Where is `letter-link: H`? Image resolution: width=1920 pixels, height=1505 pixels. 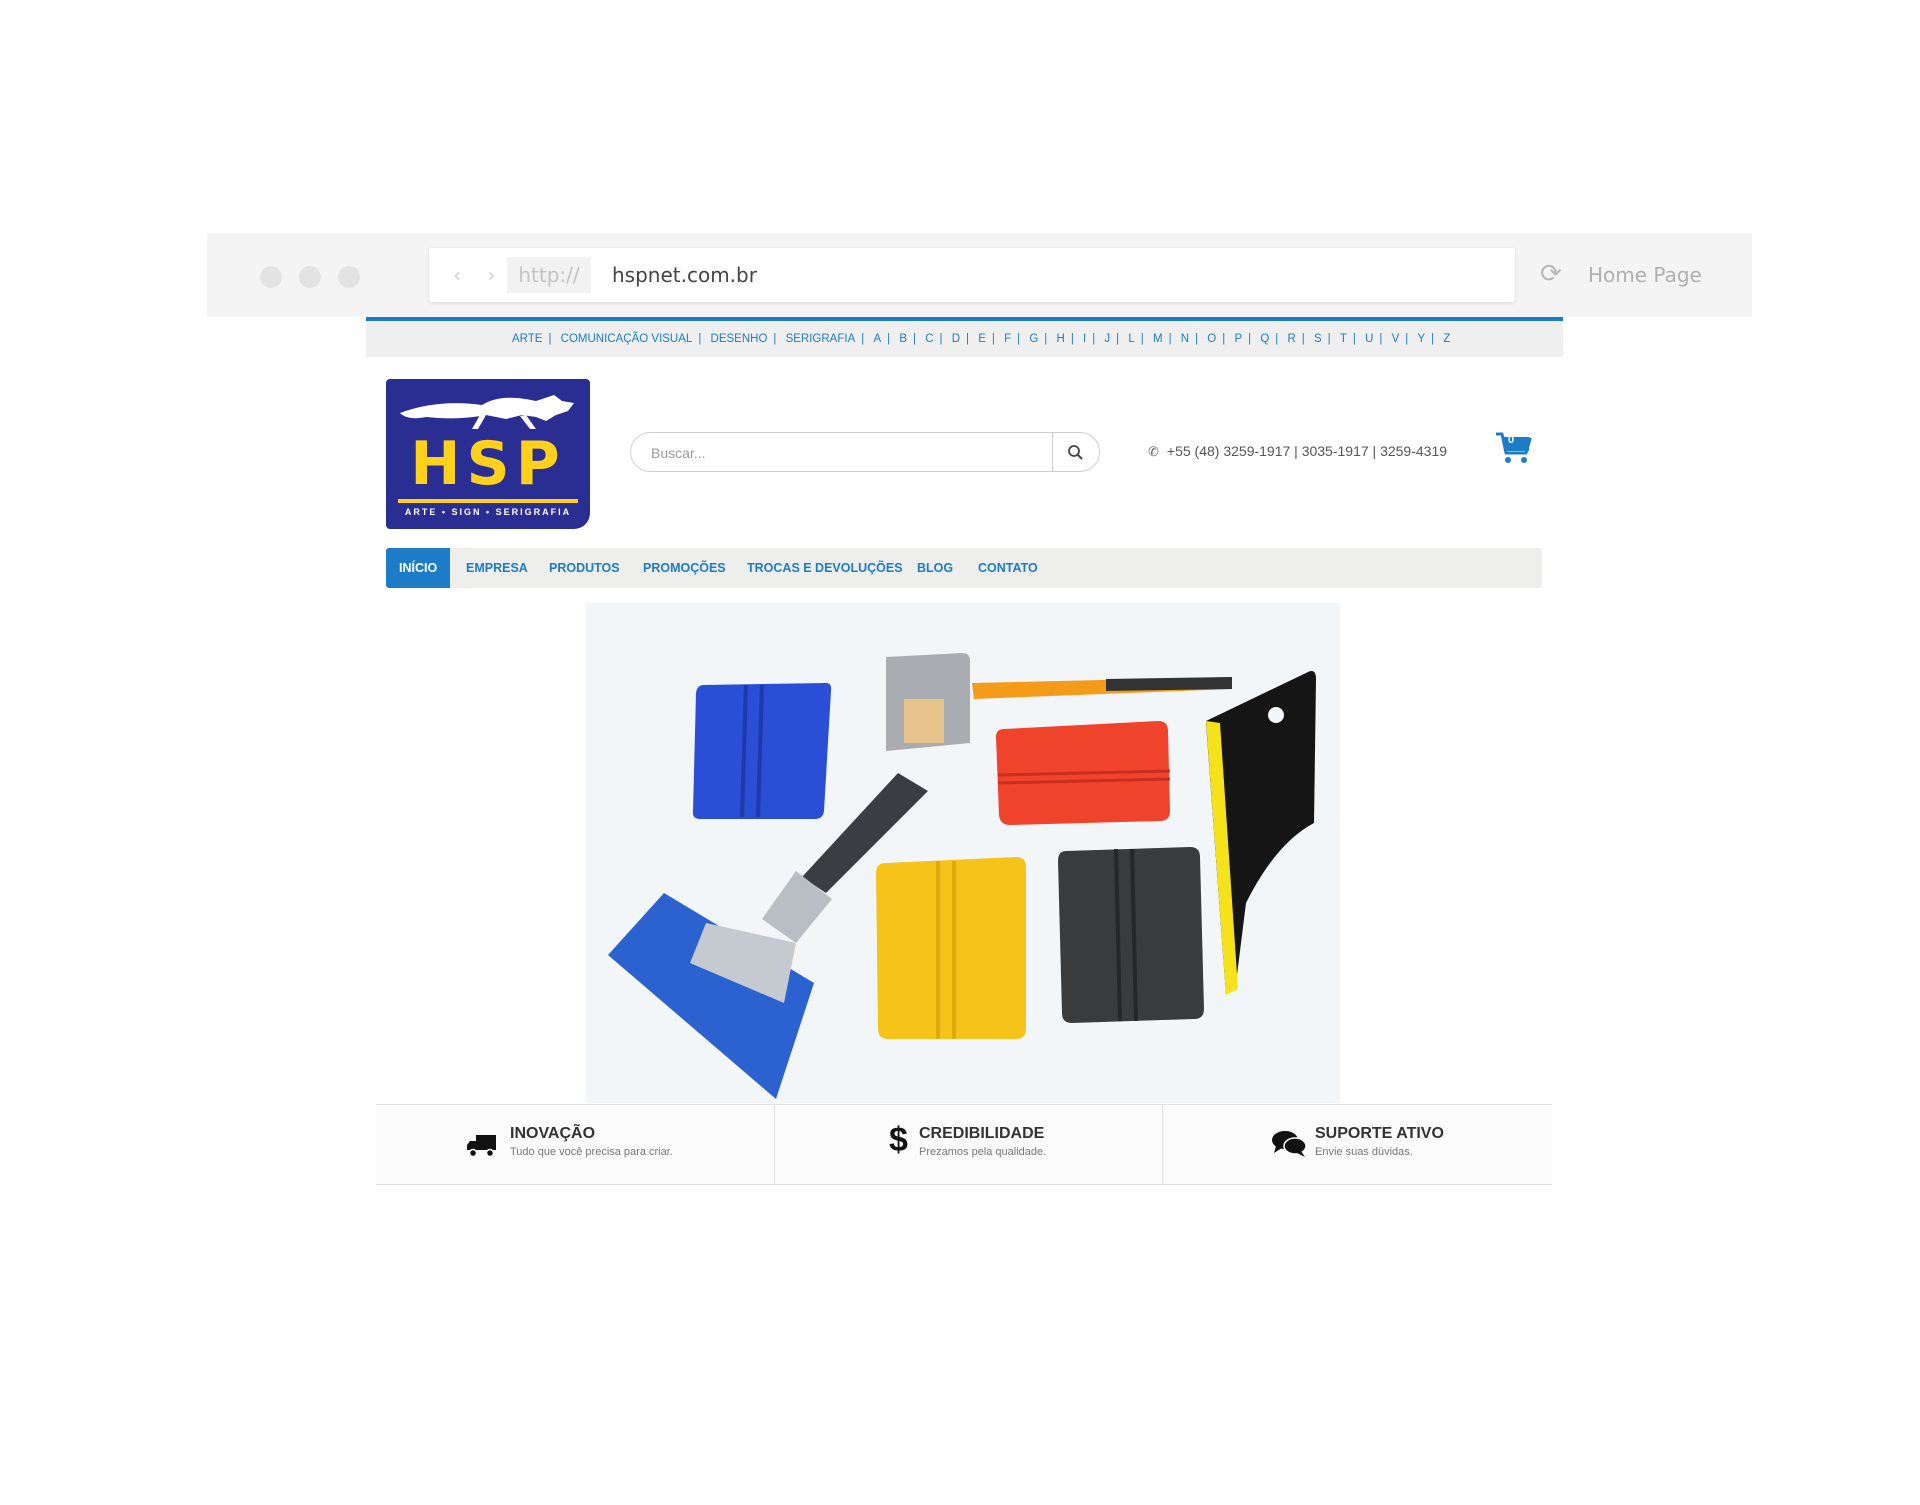
letter-link: H is located at coordinates (1061, 339).